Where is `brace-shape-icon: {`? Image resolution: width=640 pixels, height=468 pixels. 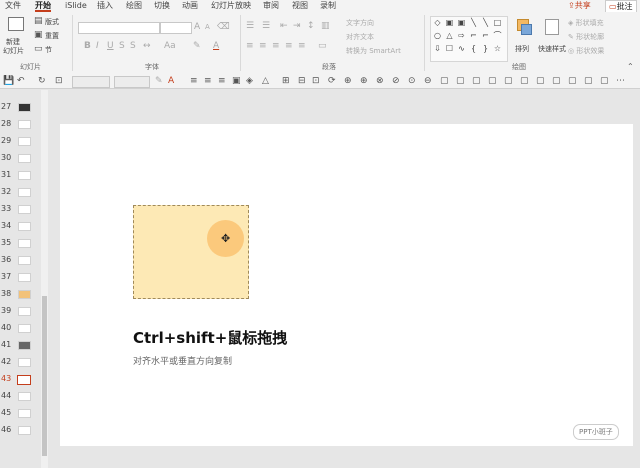 brace-shape-icon: { is located at coordinates (473, 49).